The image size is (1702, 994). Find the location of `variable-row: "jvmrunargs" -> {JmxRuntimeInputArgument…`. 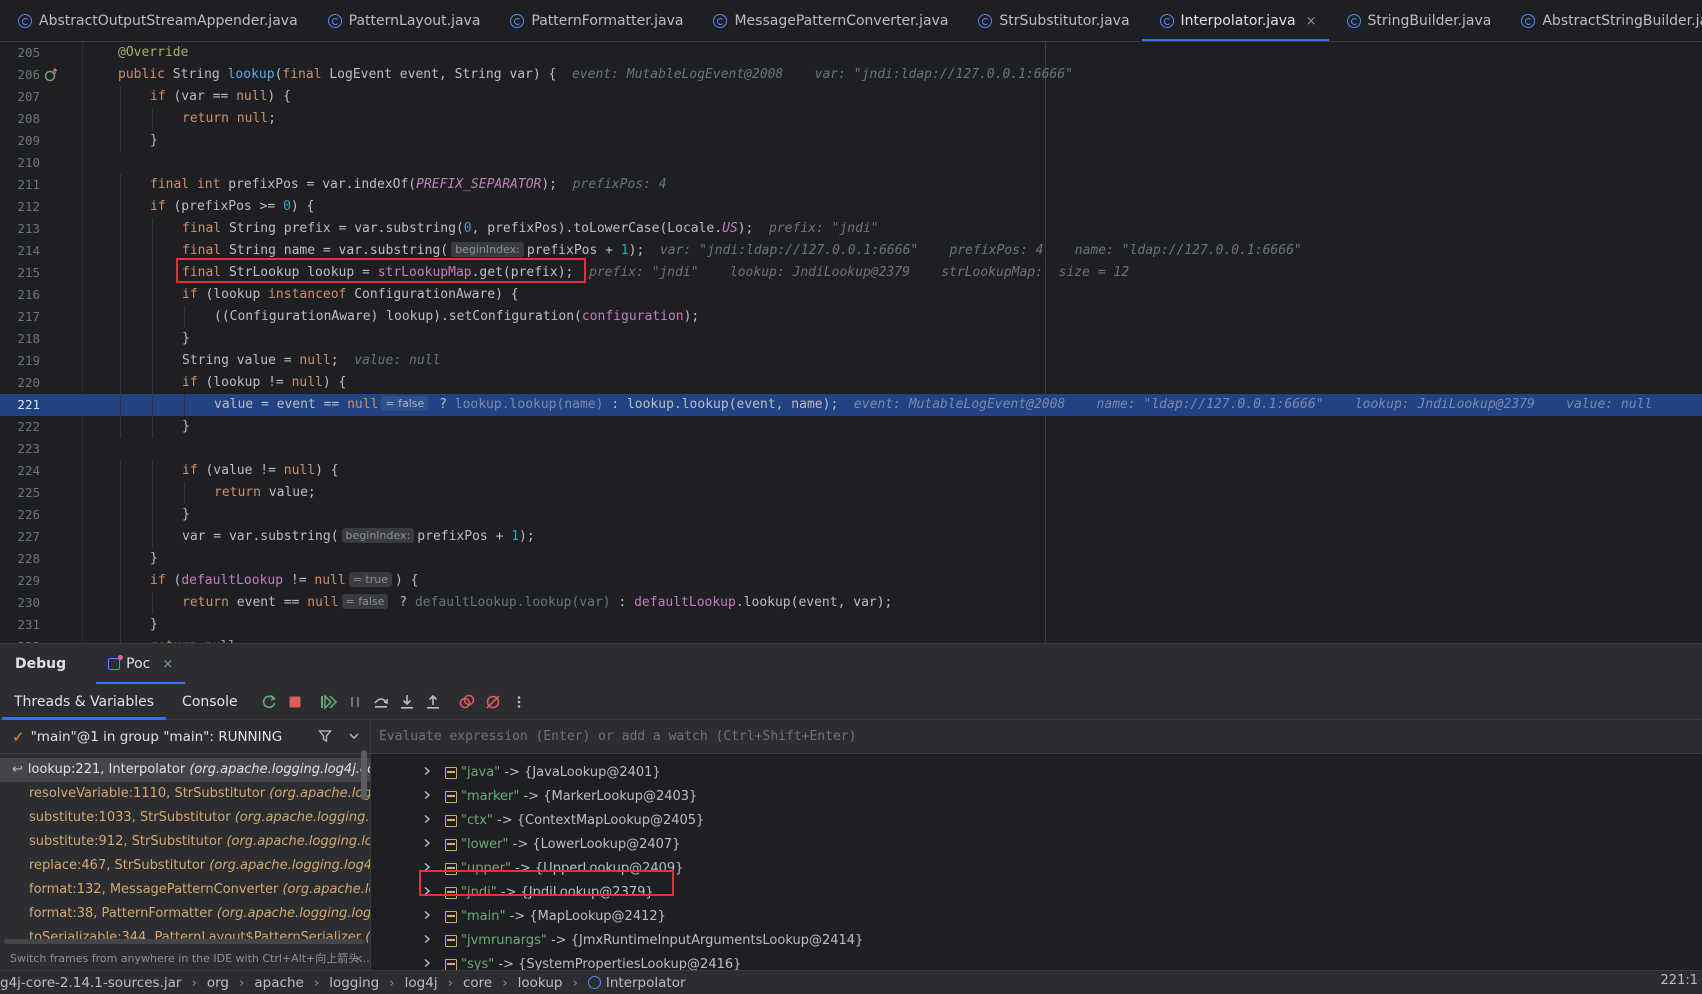

variable-row: "jvmrunargs" -> {JmxRuntimeInputArgument… is located at coordinates (1036, 941).